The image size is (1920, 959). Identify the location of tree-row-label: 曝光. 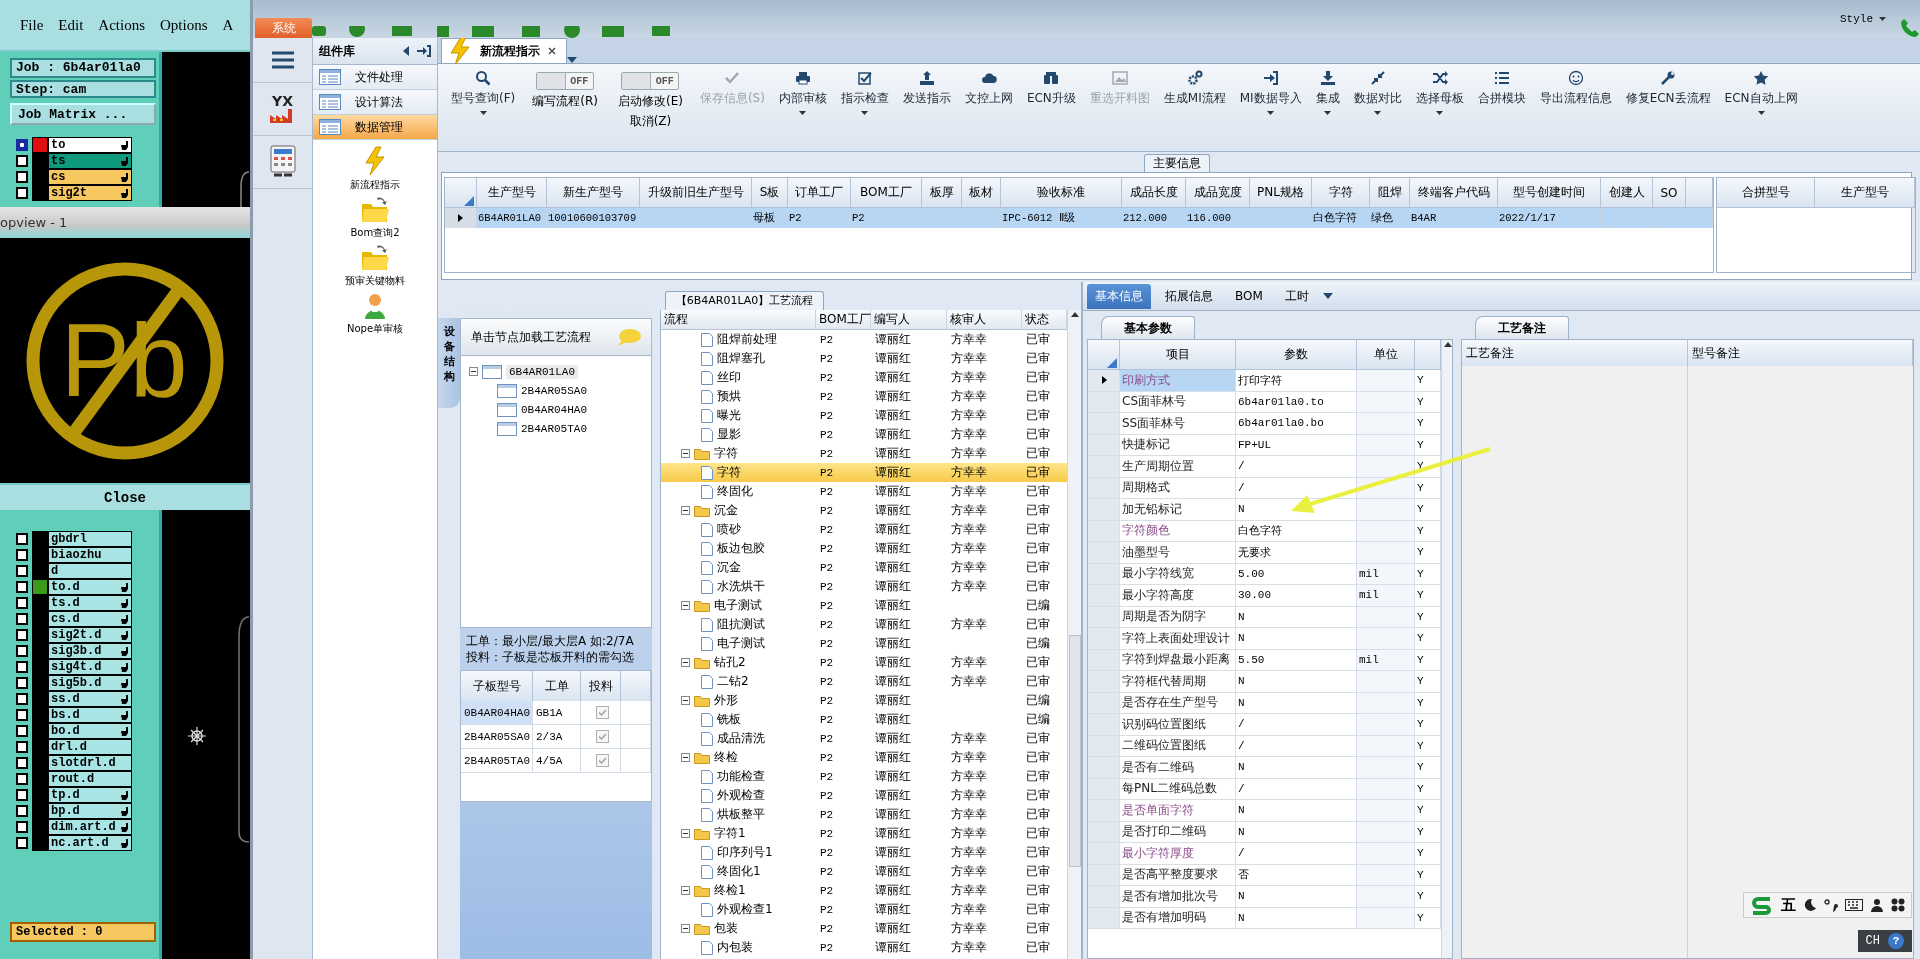
(738, 415).